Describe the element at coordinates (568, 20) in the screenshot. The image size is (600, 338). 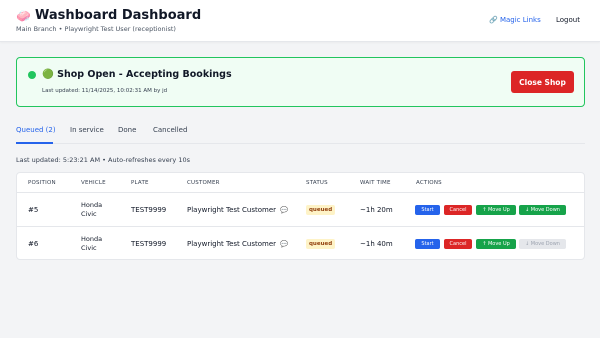
I see `logout-link: Logout` at that location.